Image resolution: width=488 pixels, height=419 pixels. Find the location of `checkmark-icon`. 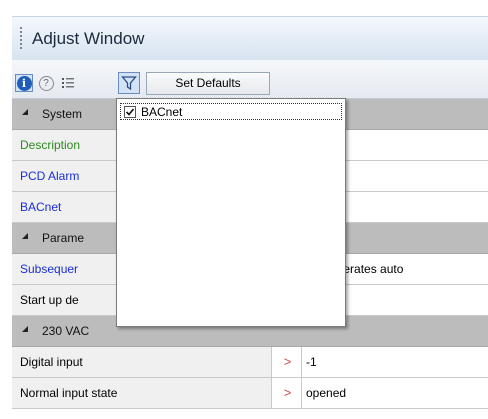

checkmark-icon is located at coordinates (130, 112).